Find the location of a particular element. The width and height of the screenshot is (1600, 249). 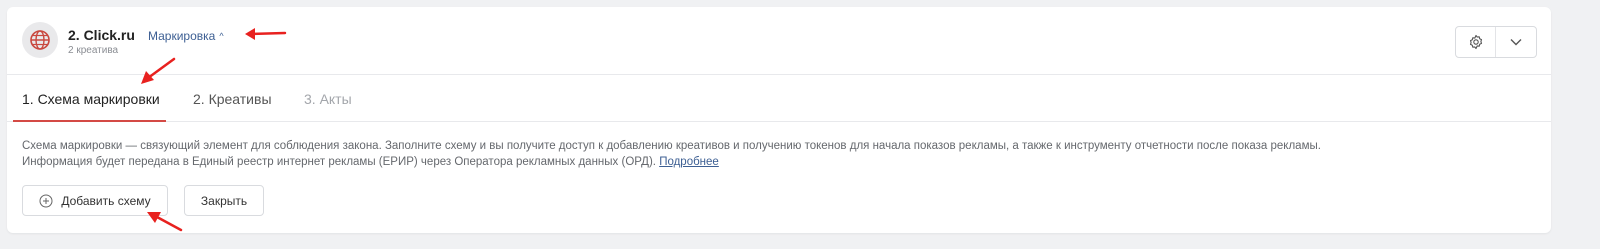

settings-dropdown-button is located at coordinates (1496, 42).